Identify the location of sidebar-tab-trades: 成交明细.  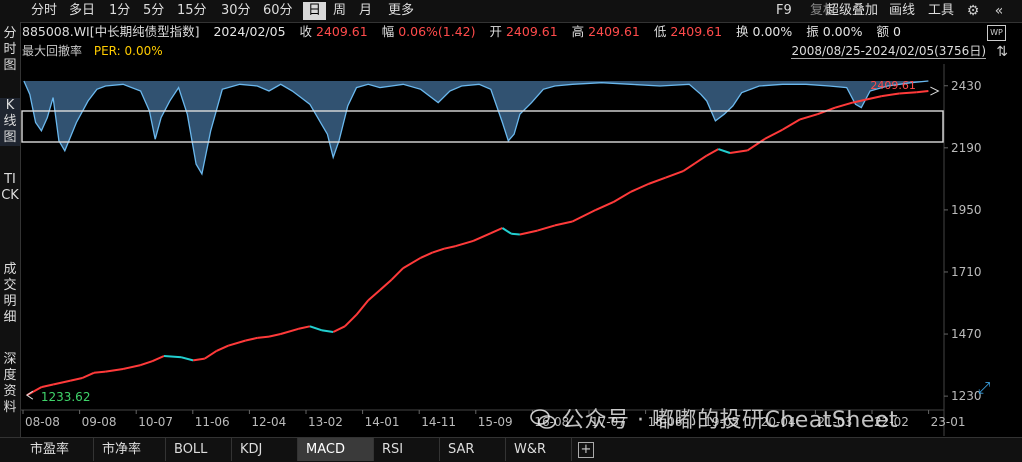
(10, 294).